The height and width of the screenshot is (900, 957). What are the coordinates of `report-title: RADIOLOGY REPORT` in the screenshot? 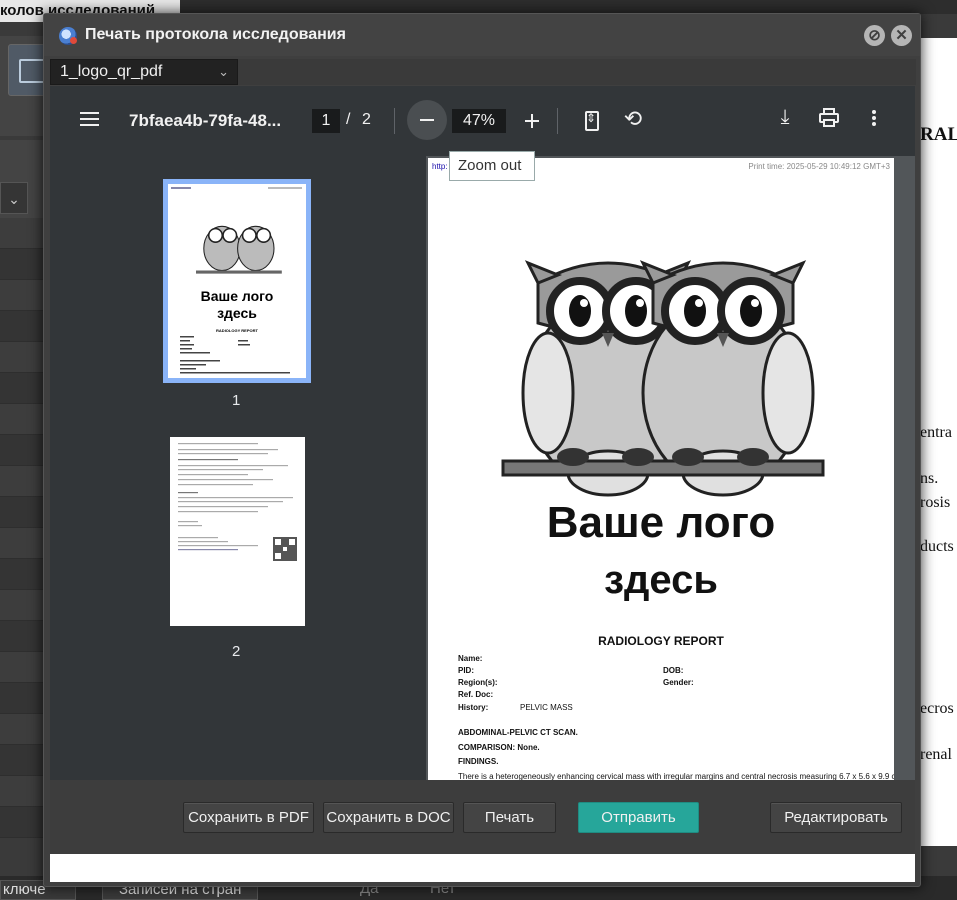 It's located at (661, 641).